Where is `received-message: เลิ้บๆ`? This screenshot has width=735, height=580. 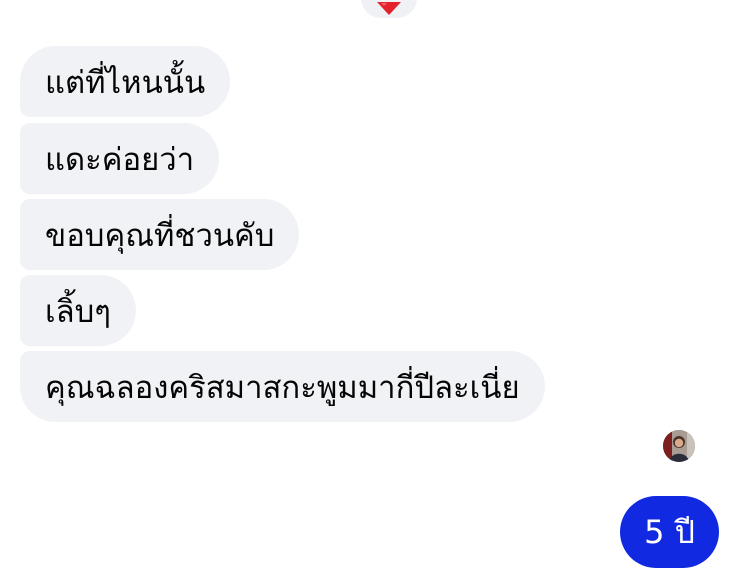
received-message: เลิ้บๆ is located at coordinates (78, 310).